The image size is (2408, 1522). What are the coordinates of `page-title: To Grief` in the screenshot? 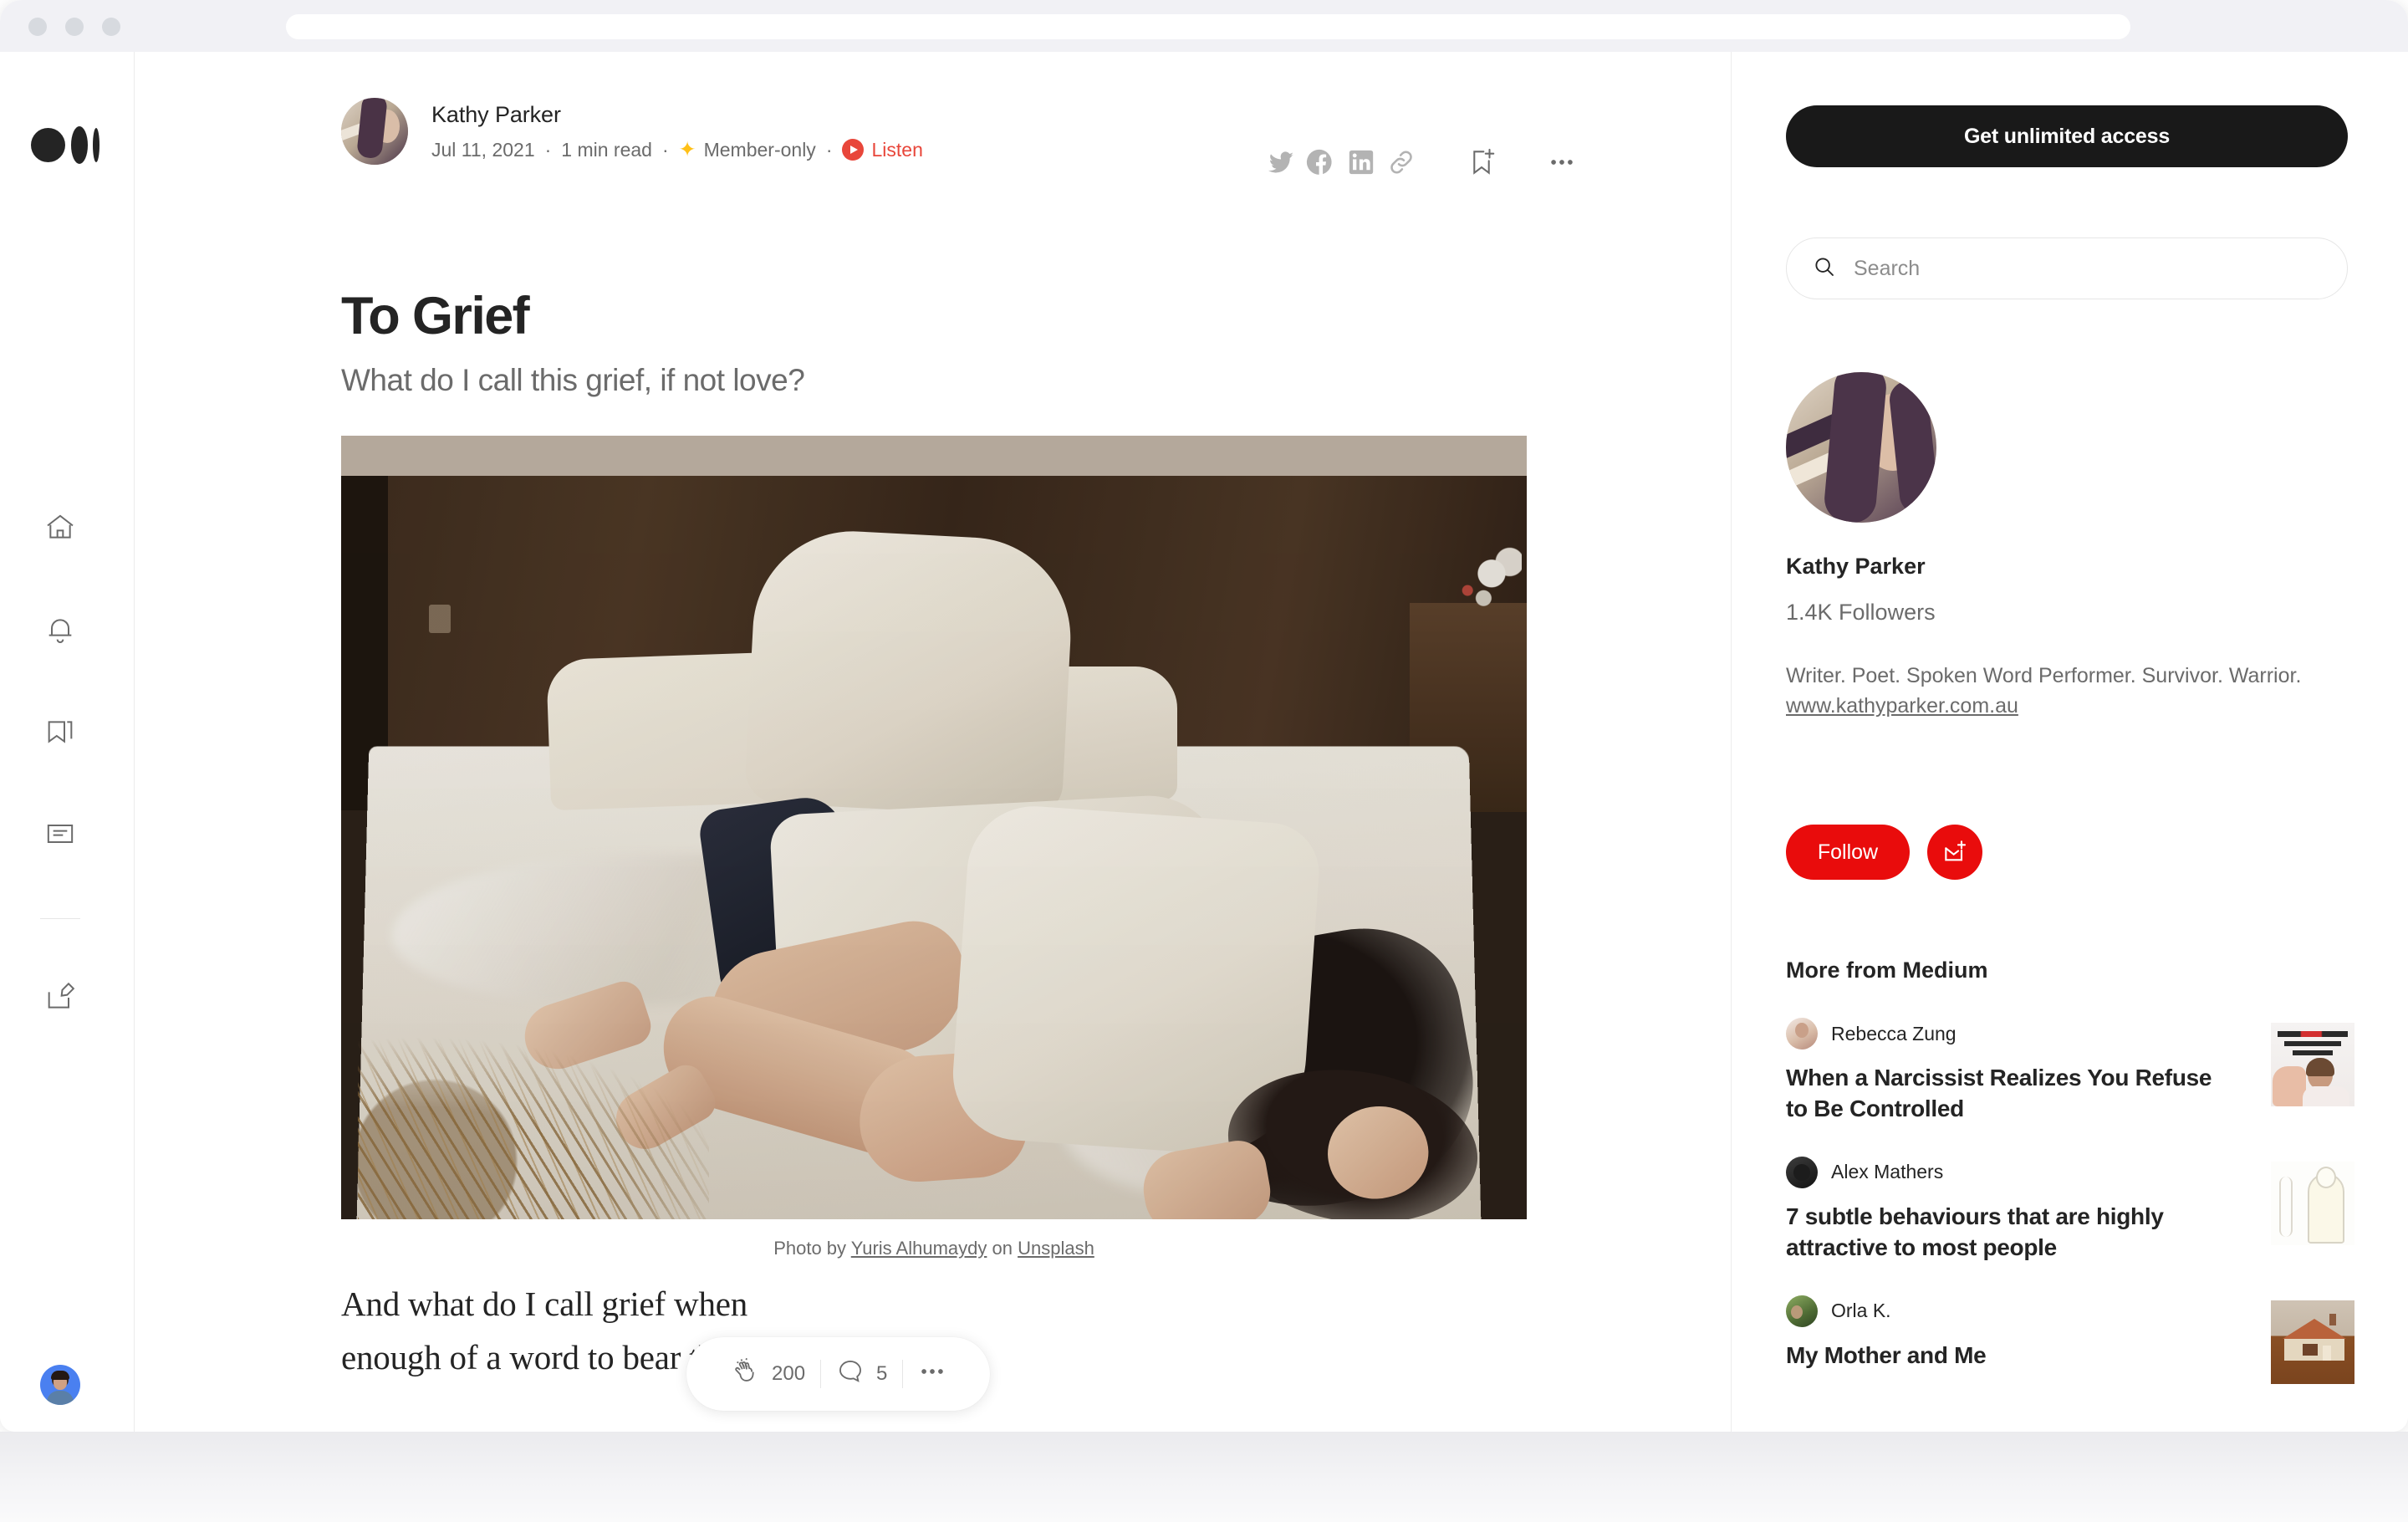 It's located at (436, 316).